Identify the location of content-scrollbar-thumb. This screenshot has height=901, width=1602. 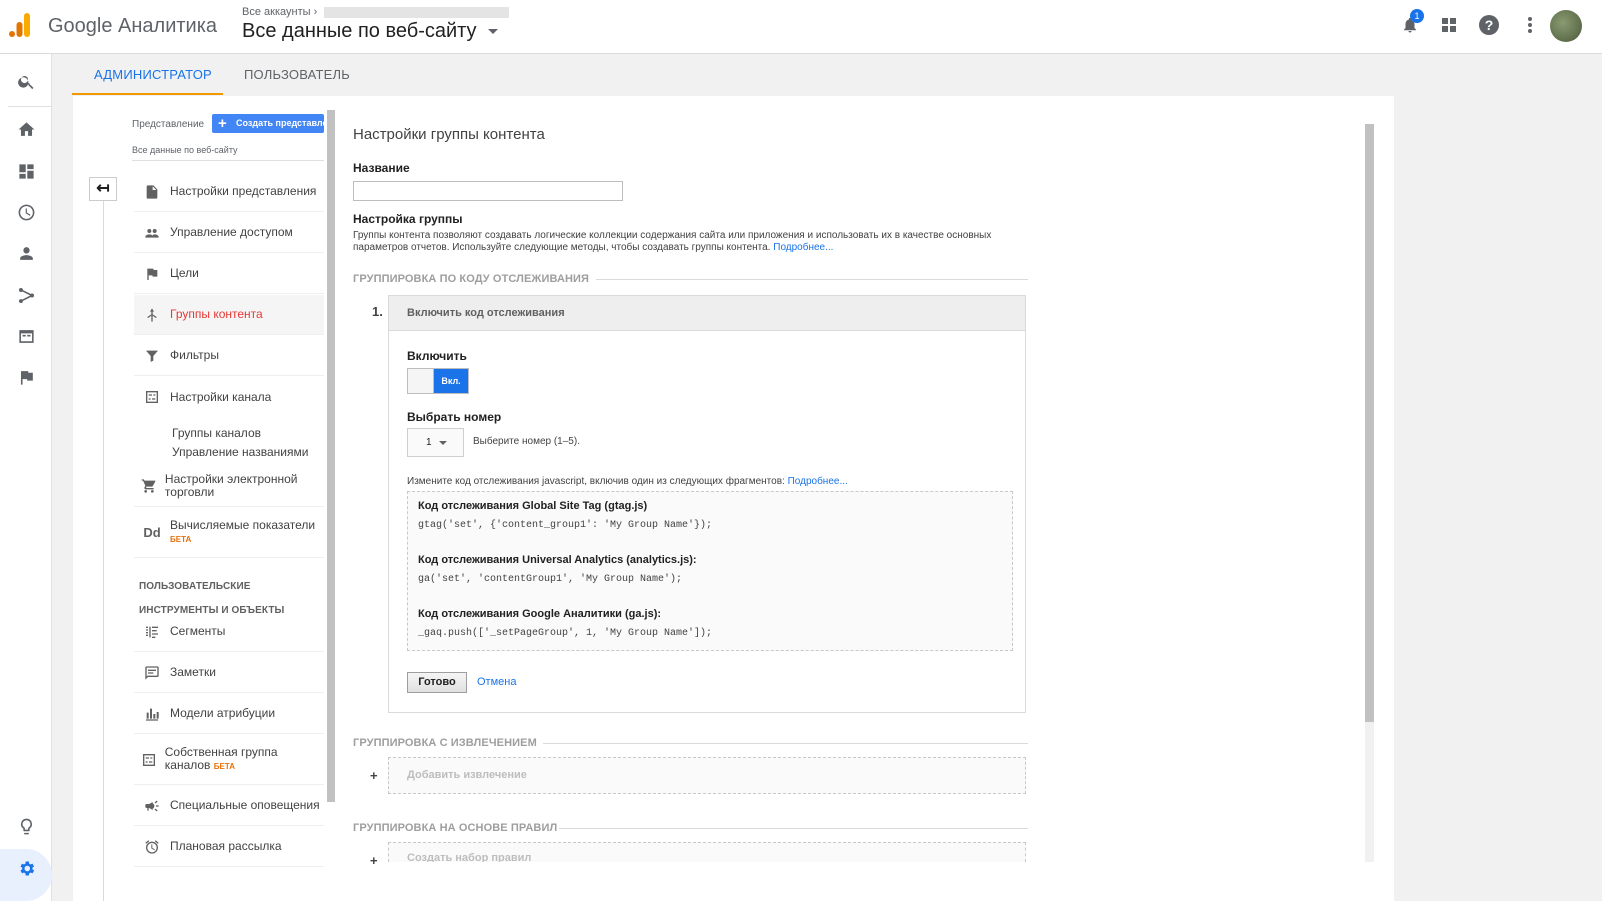
(1369, 423).